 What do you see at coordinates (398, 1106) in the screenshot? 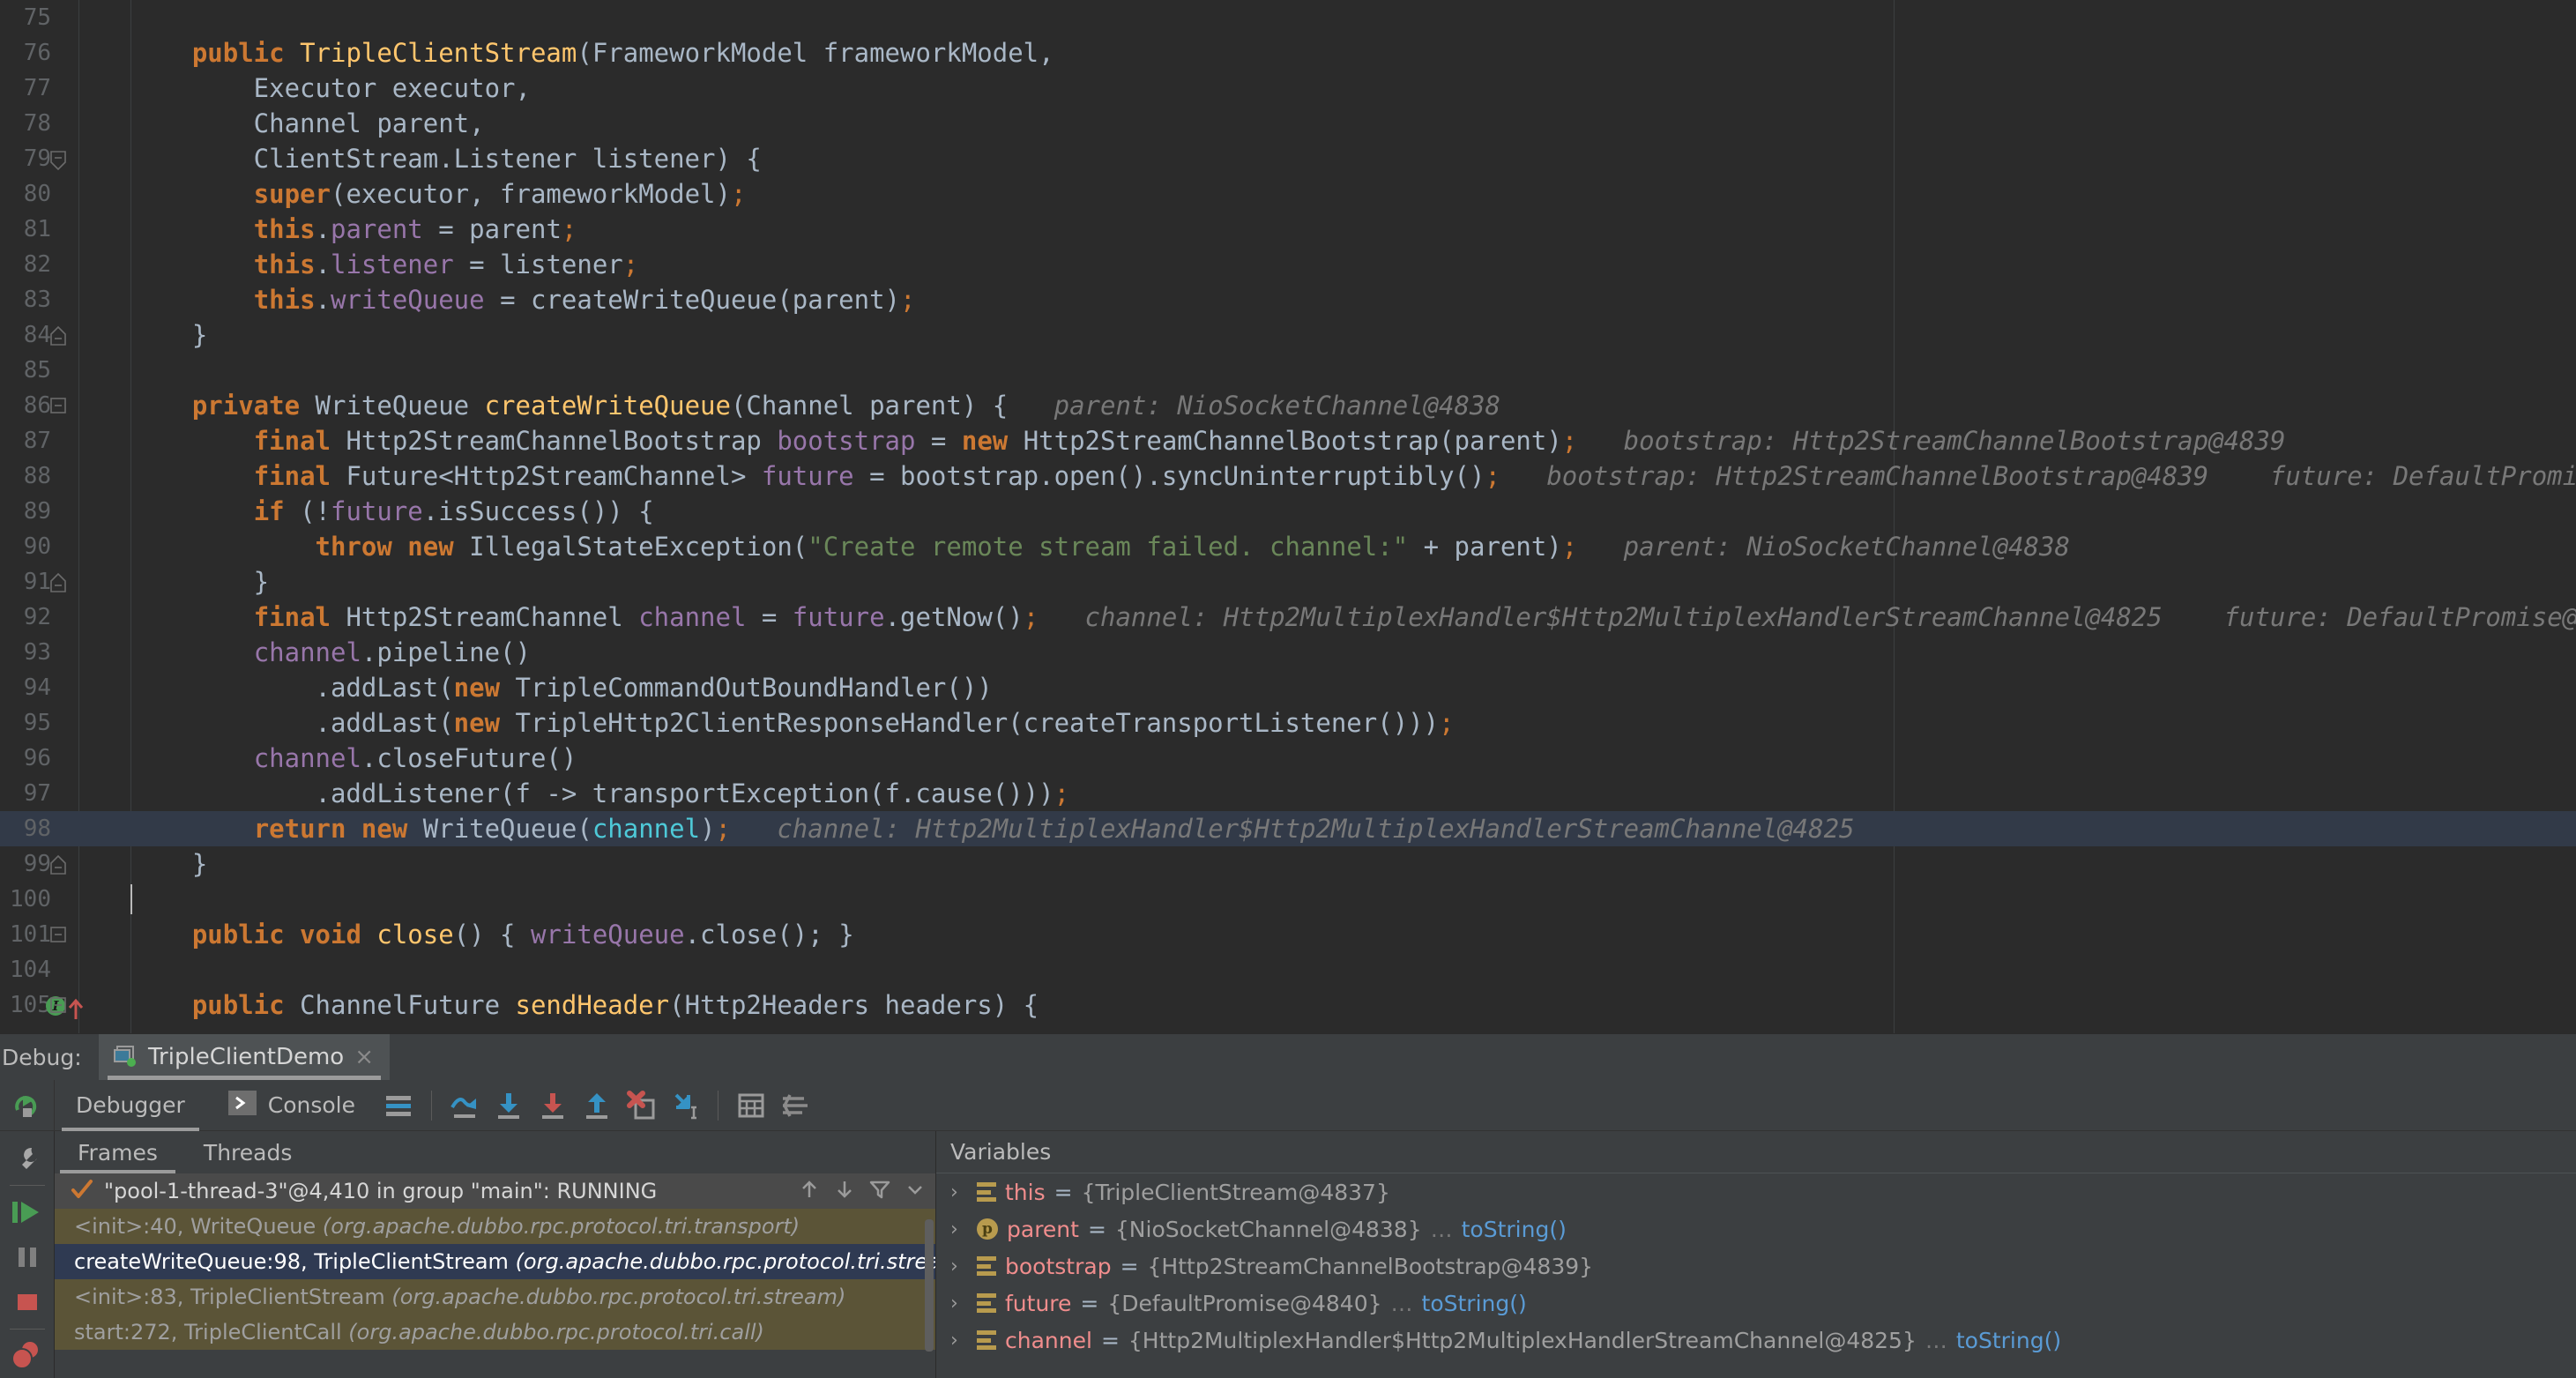
I see `layout-settings-icon` at bounding box center [398, 1106].